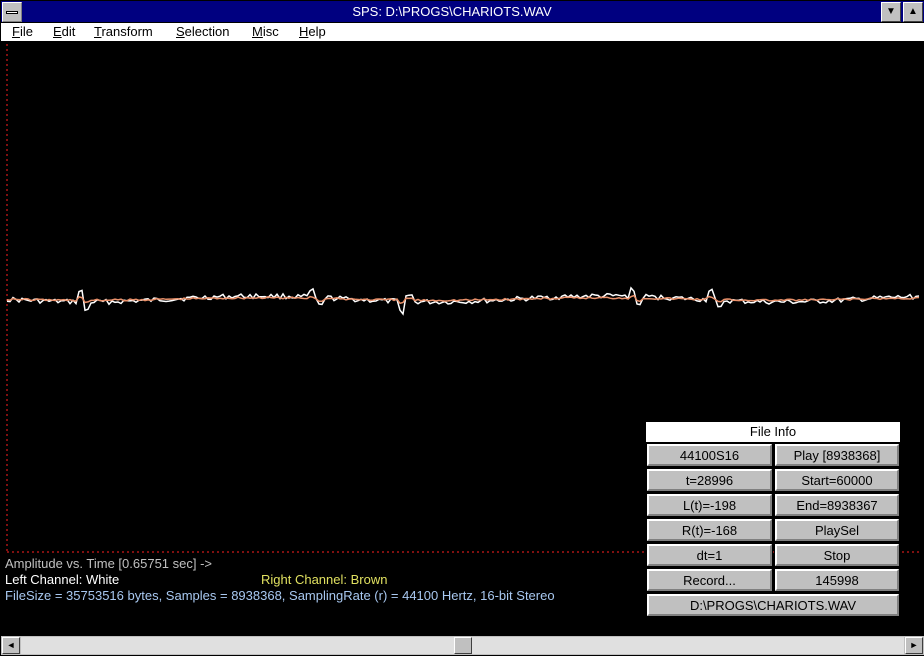 The image size is (924, 656). What do you see at coordinates (123, 31) in the screenshot?
I see `menu-transform: Transform` at bounding box center [123, 31].